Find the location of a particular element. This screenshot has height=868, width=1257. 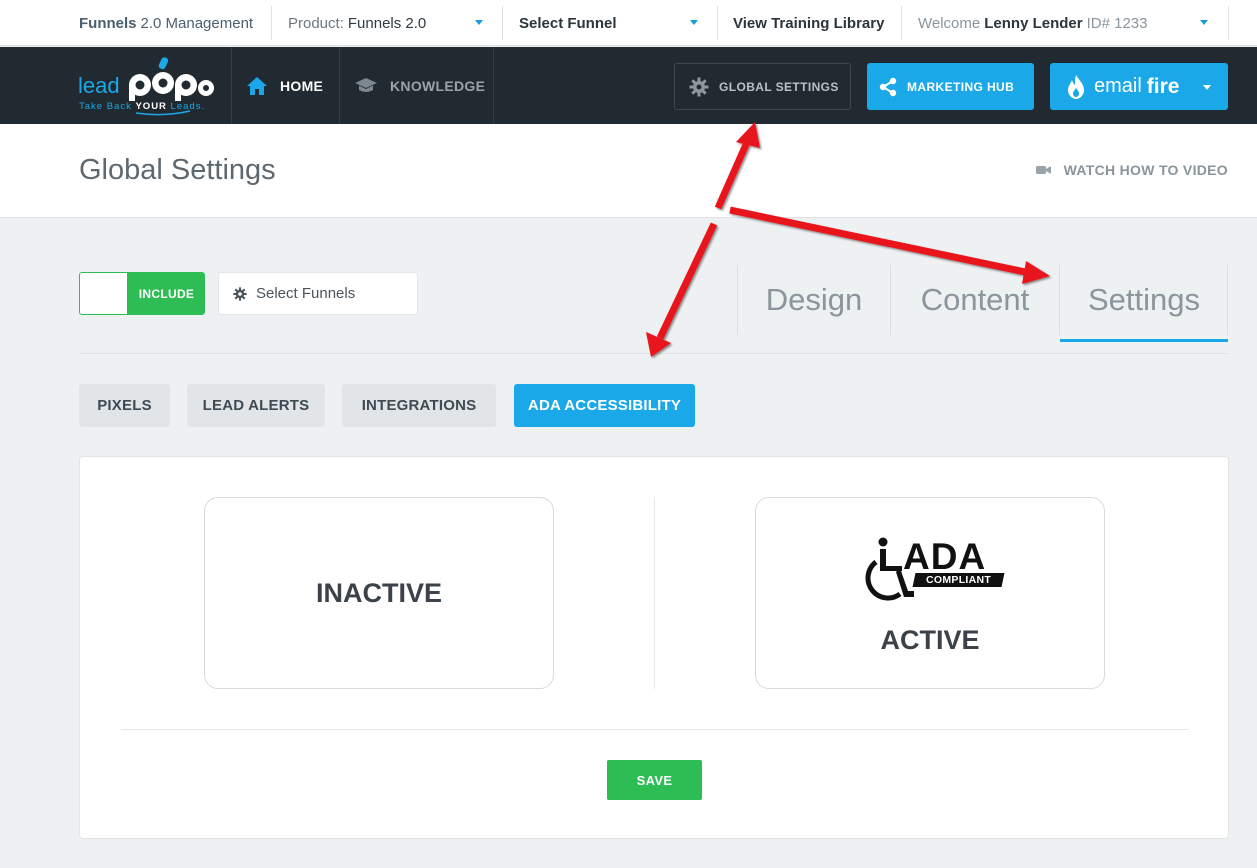

leadpops-logo-icon: lead Take Back YOUR Leads. is located at coordinates (146, 86).